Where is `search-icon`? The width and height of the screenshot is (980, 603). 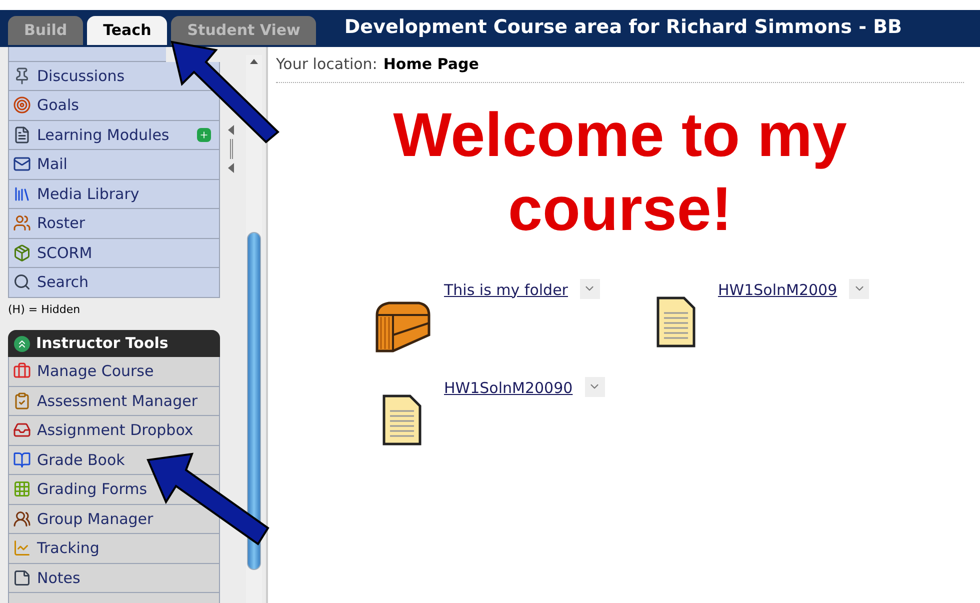 search-icon is located at coordinates (22, 282).